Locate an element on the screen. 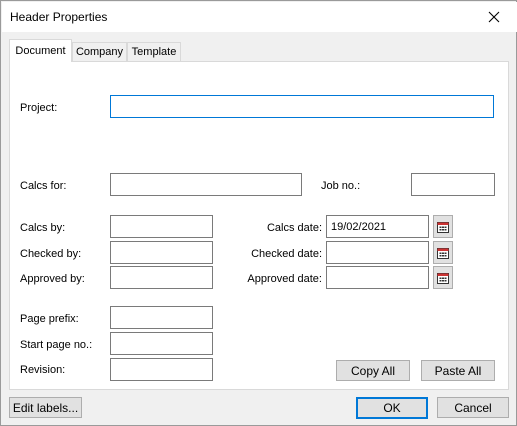  checked-date-input is located at coordinates (377, 252).